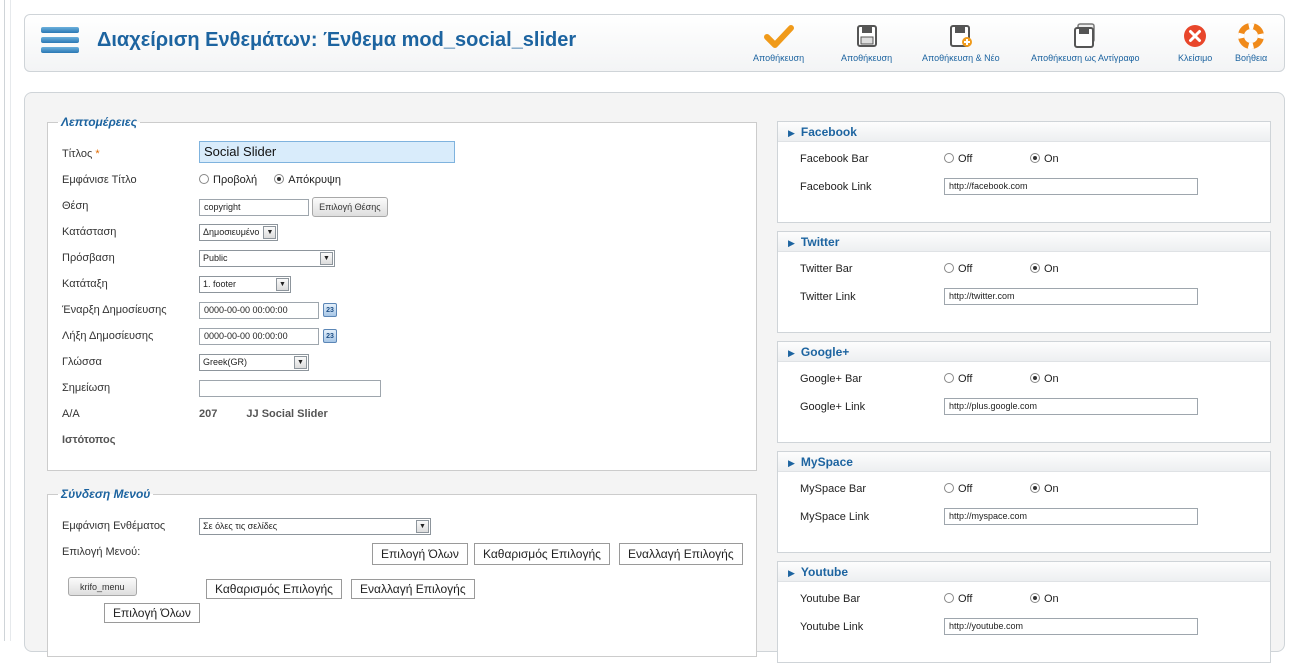 Image resolution: width=1293 pixels, height=663 pixels. Describe the element at coordinates (152, 613) in the screenshot. I see `menu-select-all-button: Επιλογή Όλων` at that location.